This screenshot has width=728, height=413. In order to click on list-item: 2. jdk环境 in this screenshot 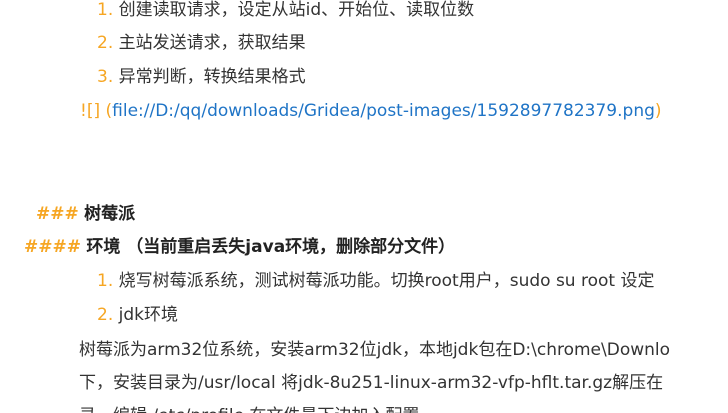, I will do `click(137, 315)`.